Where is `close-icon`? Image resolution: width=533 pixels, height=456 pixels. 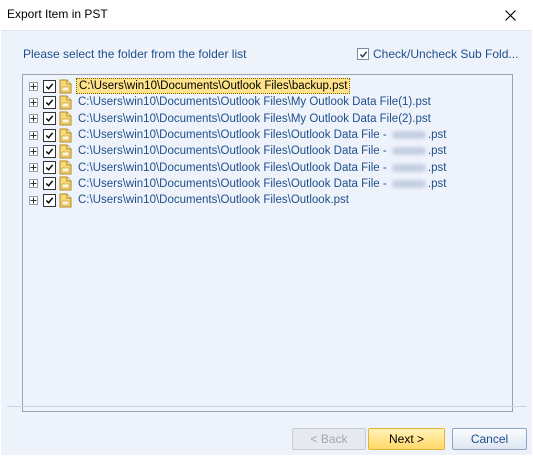
close-icon is located at coordinates (510, 15).